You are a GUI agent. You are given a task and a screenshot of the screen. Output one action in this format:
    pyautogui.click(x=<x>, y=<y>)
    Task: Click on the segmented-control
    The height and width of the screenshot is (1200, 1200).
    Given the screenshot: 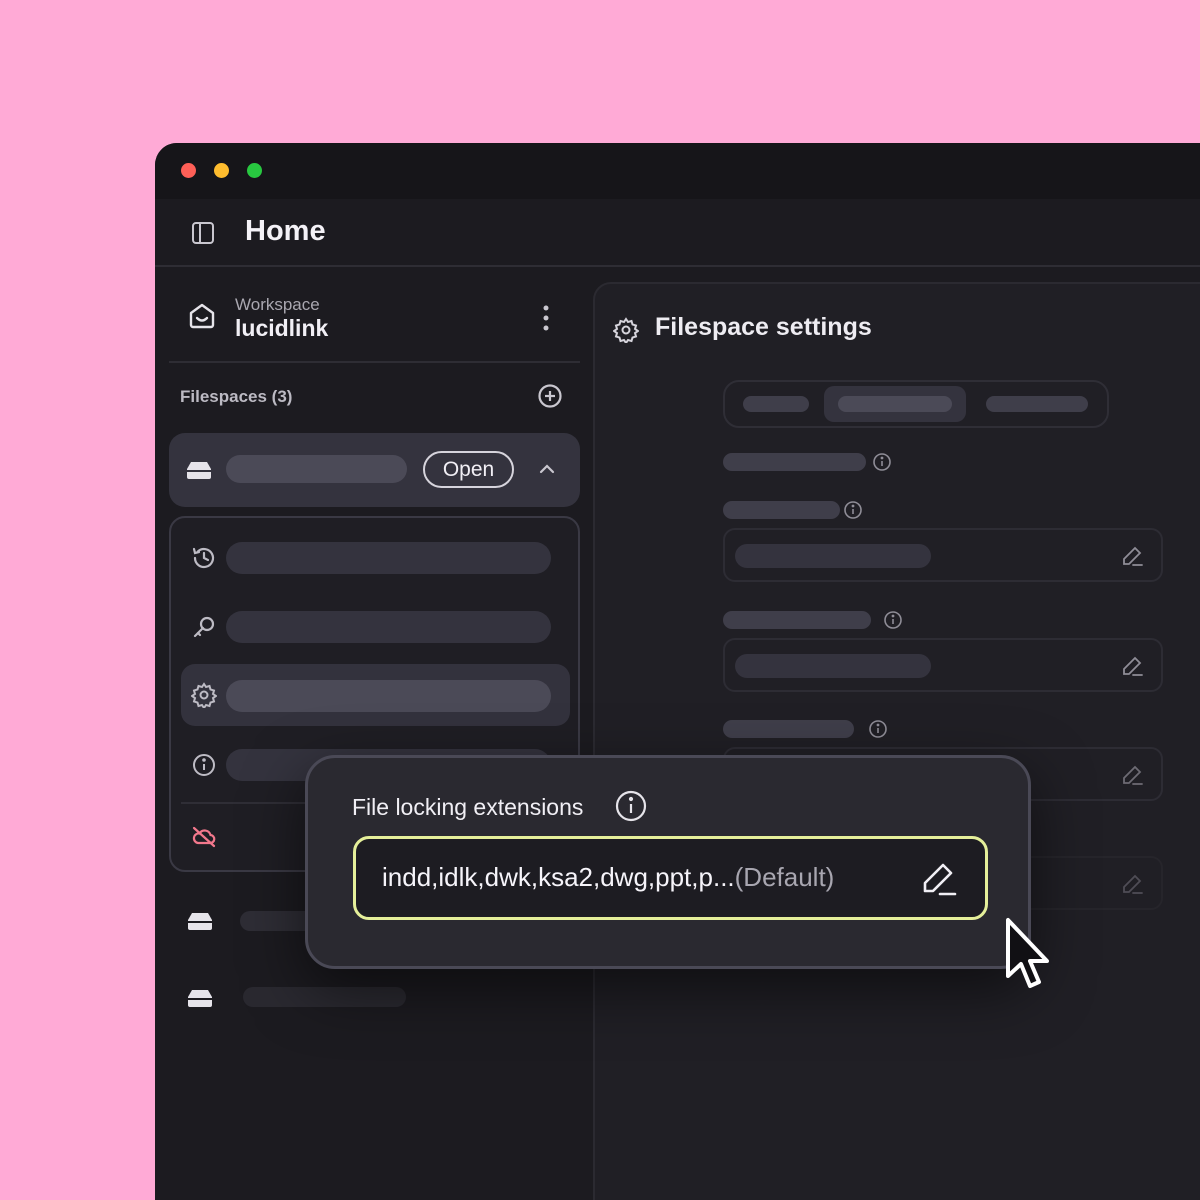 What is the action you would take?
    pyautogui.click(x=916, y=404)
    